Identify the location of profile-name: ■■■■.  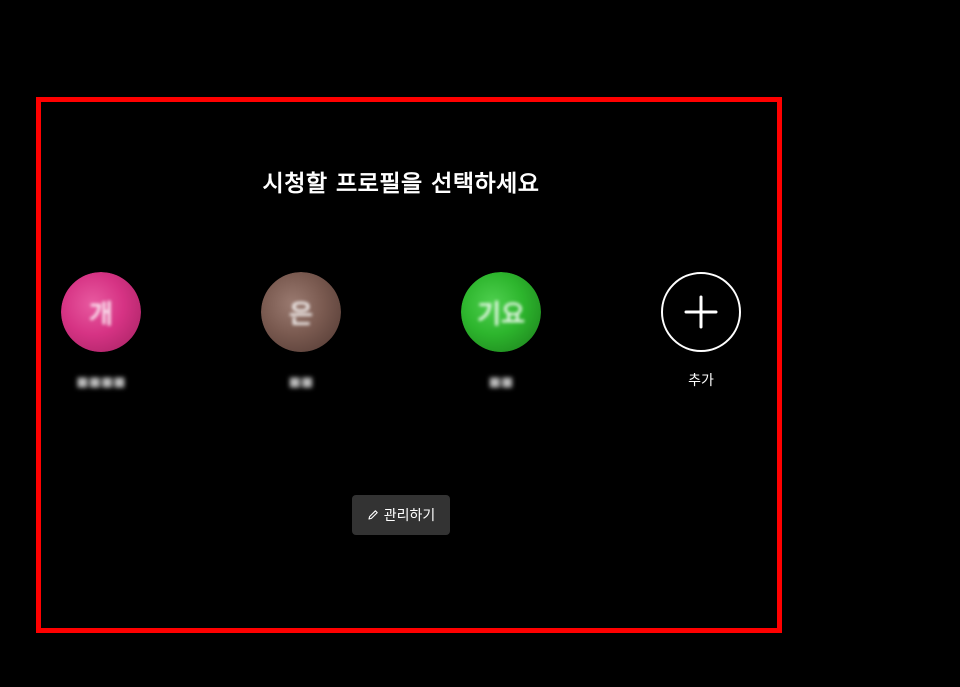
(101, 382).